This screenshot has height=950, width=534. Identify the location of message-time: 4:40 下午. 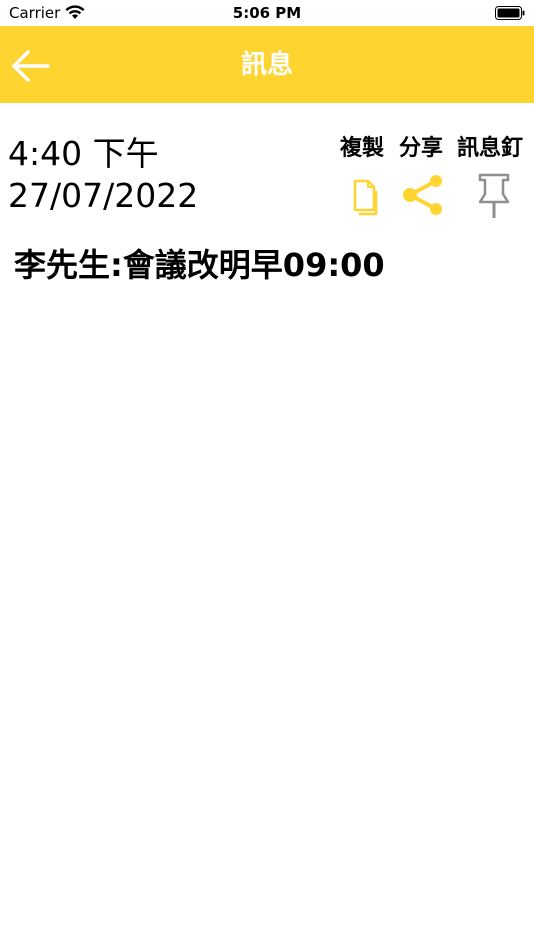
(83, 153).